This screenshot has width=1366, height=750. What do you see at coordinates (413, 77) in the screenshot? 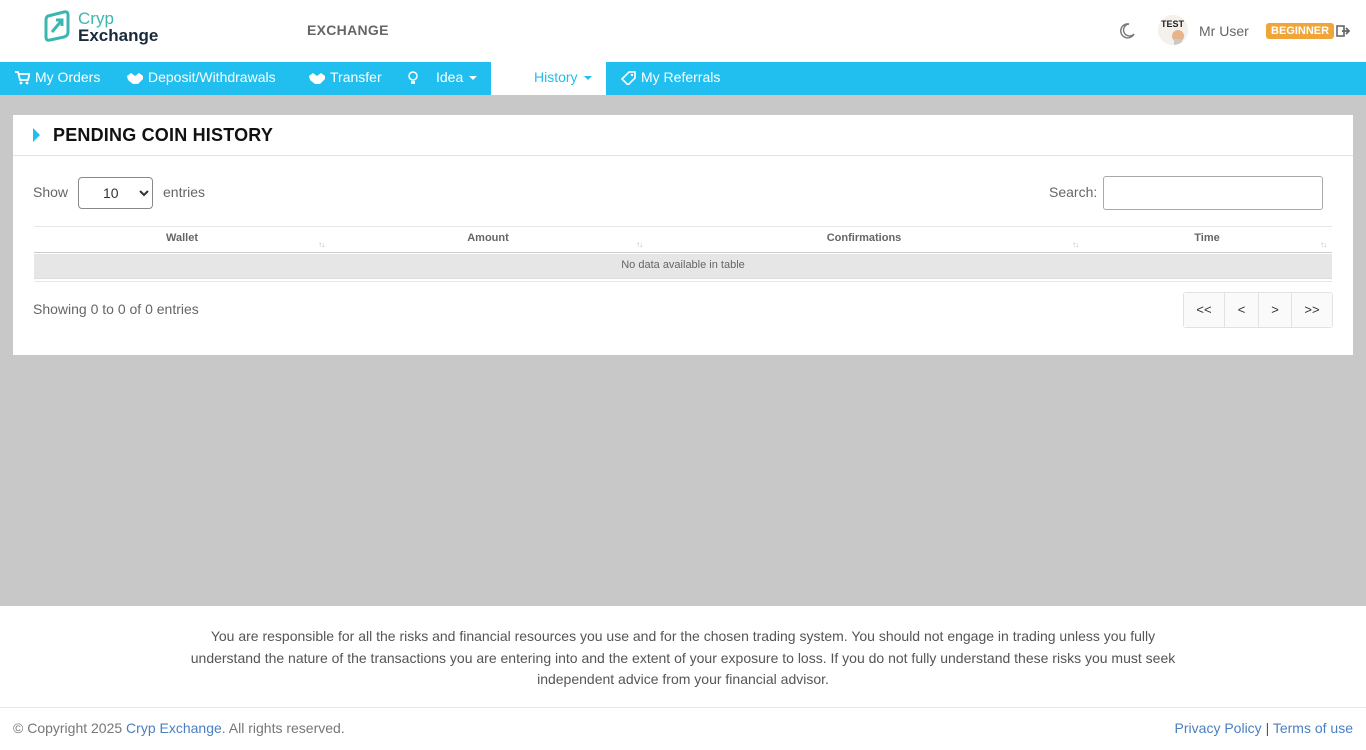
I see `lightbulb-icon` at bounding box center [413, 77].